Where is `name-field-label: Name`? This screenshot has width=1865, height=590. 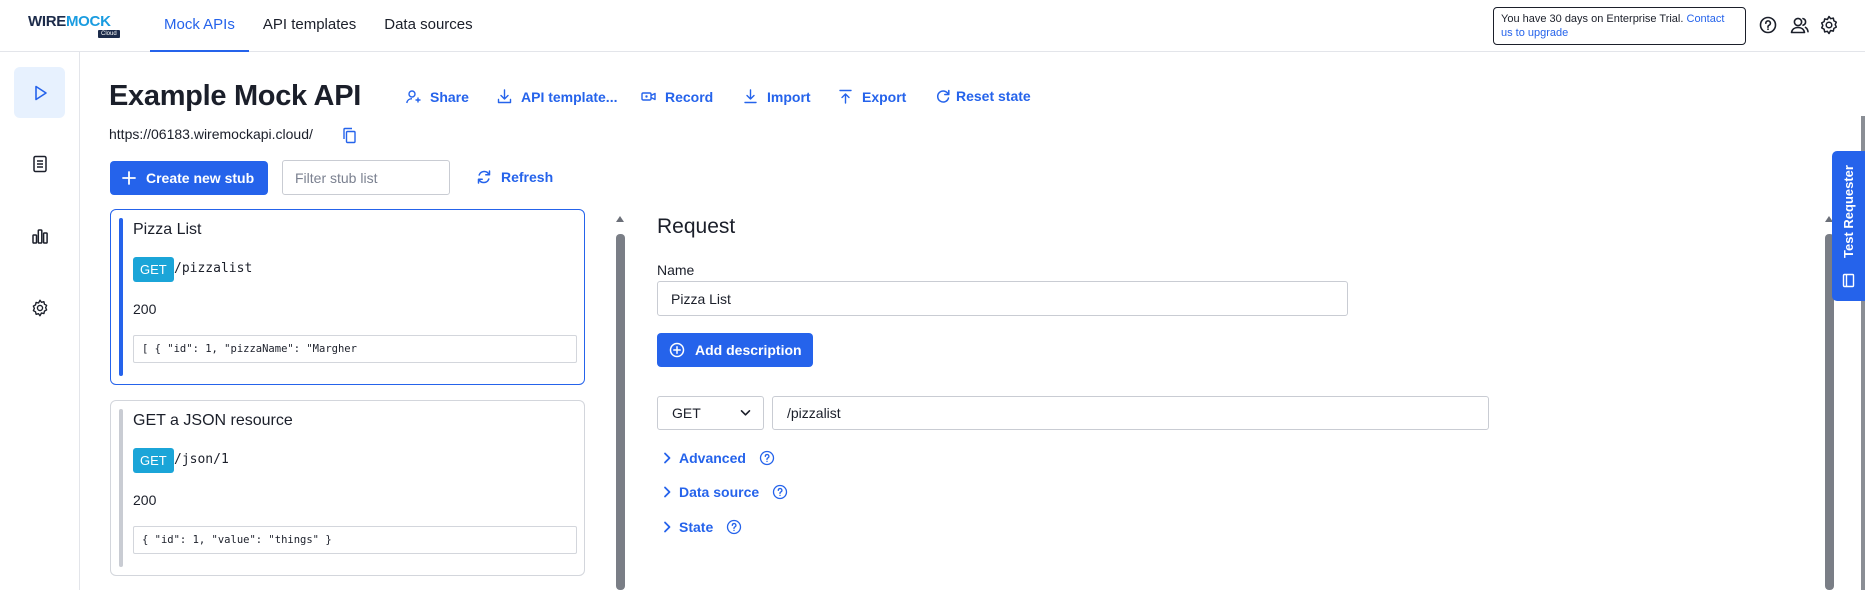 name-field-label: Name is located at coordinates (676, 270).